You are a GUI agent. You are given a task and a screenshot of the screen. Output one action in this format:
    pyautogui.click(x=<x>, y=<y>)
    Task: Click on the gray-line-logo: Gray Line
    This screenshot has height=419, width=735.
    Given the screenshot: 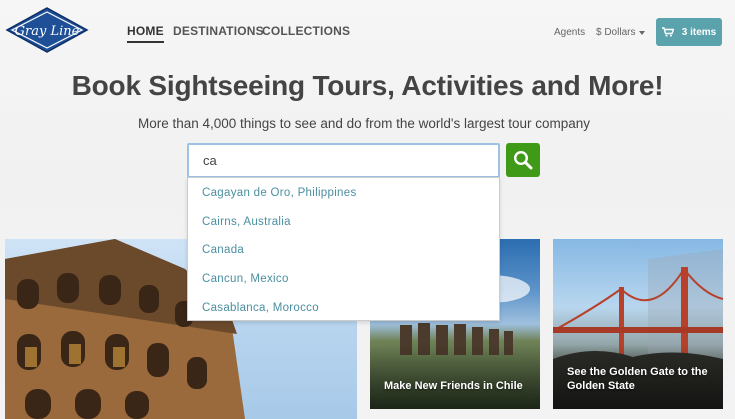 What is the action you would take?
    pyautogui.click(x=47, y=30)
    